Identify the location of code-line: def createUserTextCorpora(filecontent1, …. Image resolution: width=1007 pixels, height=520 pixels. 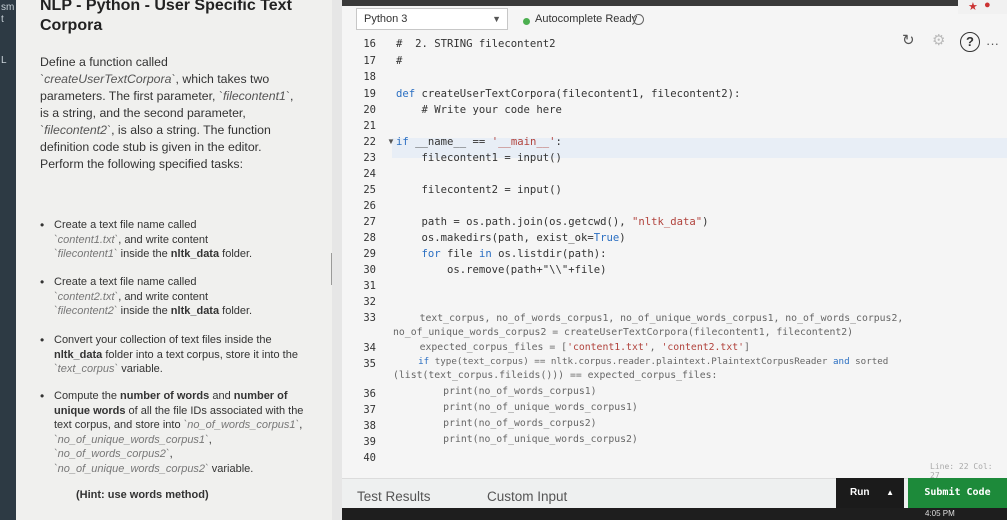
(568, 94).